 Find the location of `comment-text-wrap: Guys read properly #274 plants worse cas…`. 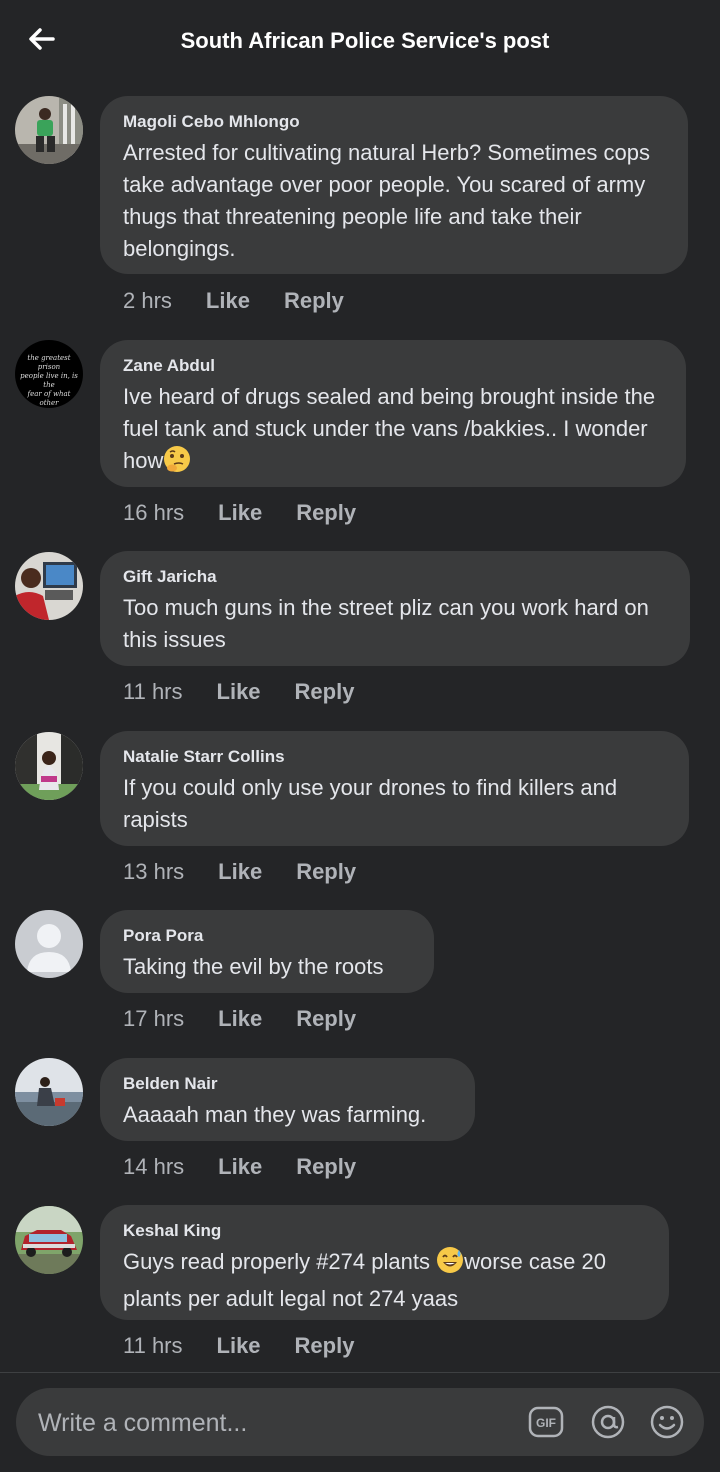

comment-text-wrap: Guys read properly #274 plants worse cas… is located at coordinates (384, 1280).